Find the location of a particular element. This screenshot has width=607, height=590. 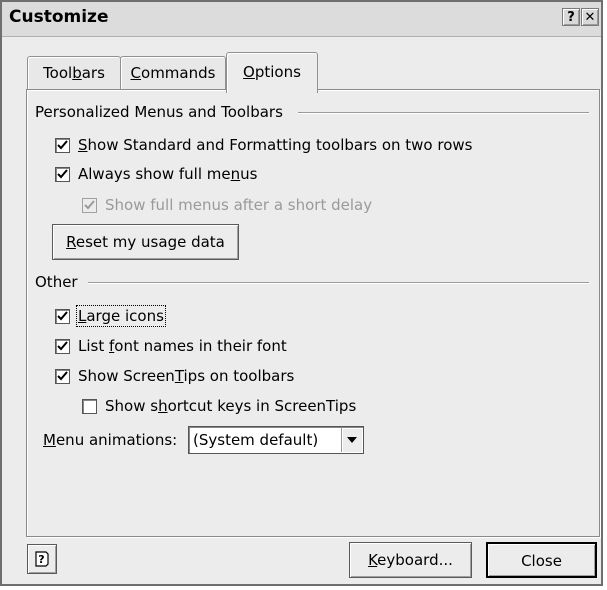

full-menus-delay-checkbox: Show full menus after a short delay is located at coordinates (227, 205).